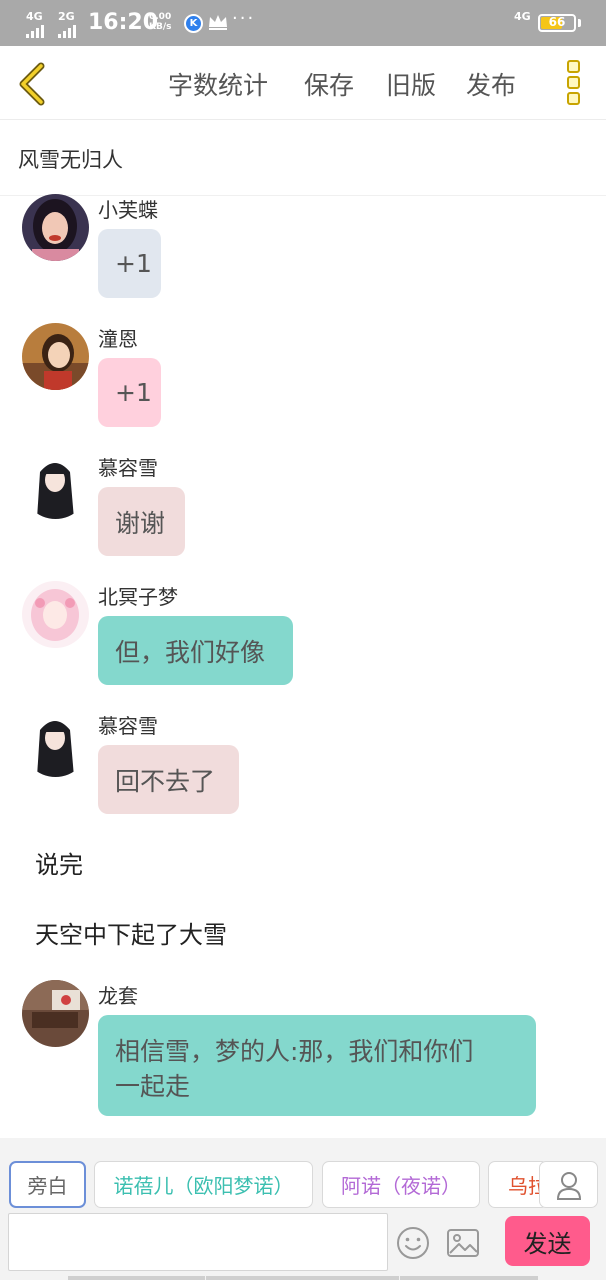 The width and height of the screenshot is (606, 1280). I want to click on narration-text: 说完, so click(59, 862).